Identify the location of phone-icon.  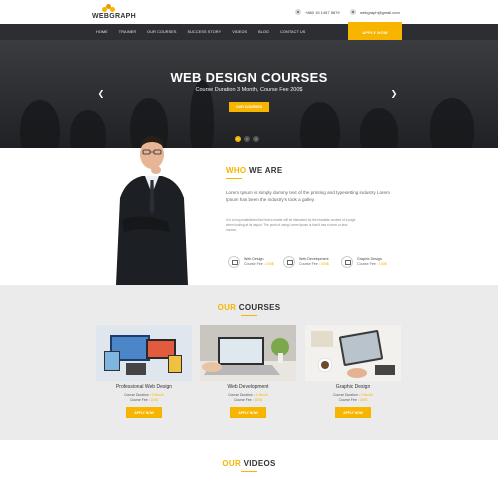
(298, 12).